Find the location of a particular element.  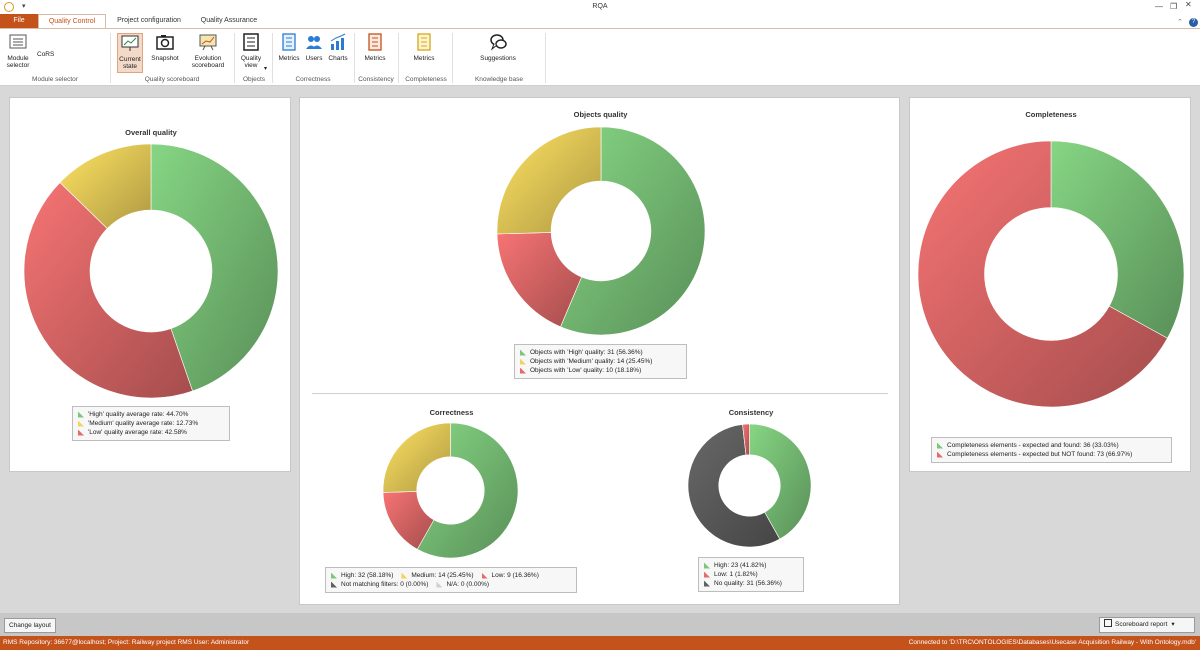

objects-quality-title: Objects quality is located at coordinates (600, 114).